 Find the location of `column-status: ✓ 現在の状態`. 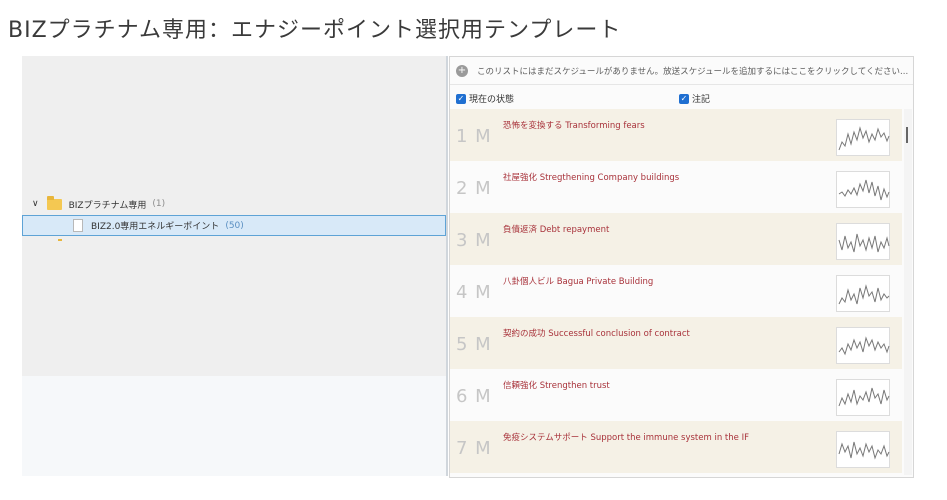

column-status: ✓ 現在の状態 is located at coordinates (485, 98).